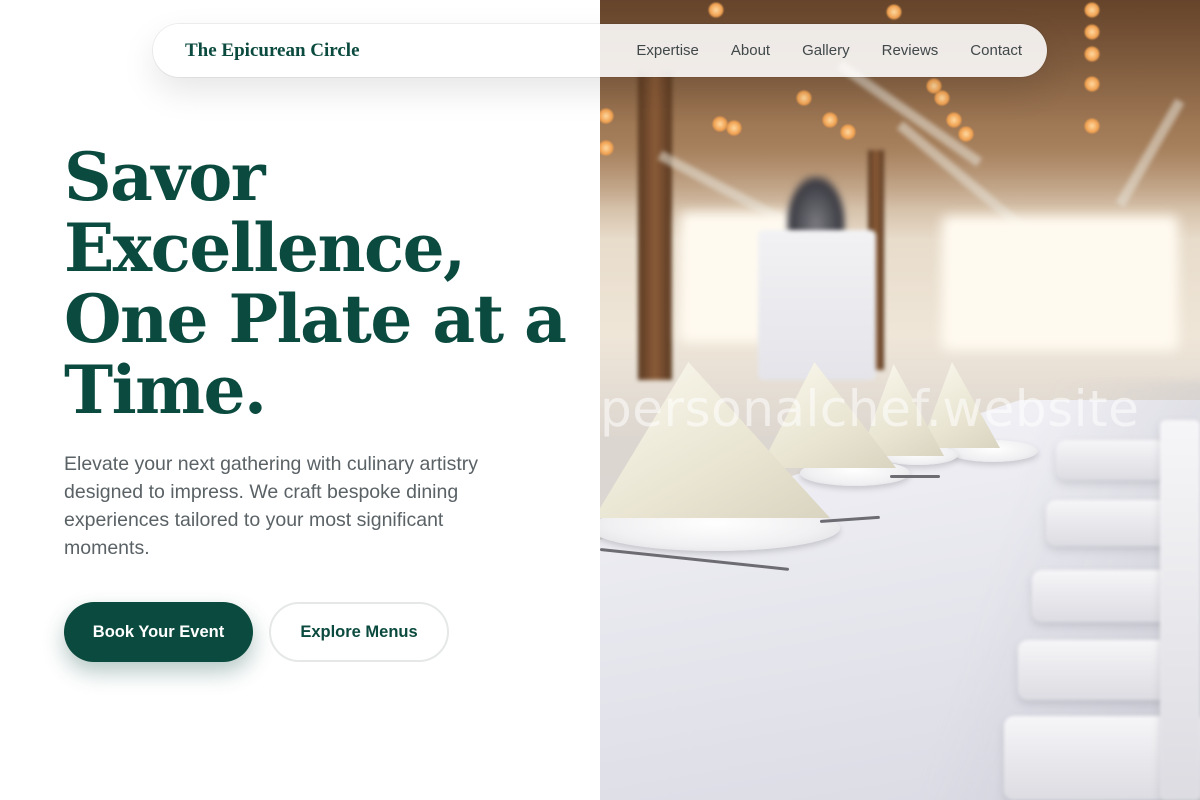 This screenshot has width=1200, height=800. I want to click on nav-link-reviews: Reviews, so click(910, 50).